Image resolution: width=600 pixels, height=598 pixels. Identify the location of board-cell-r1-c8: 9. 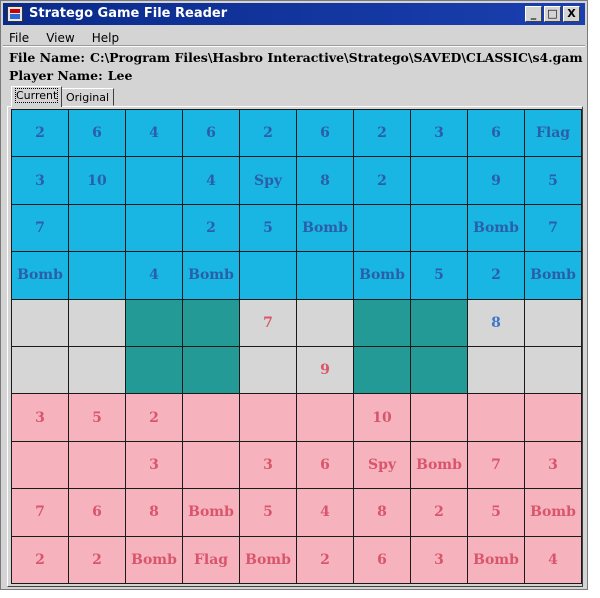
(496, 181).